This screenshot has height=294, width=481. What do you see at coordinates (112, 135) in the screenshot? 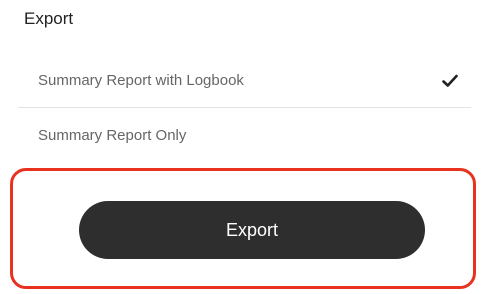
I see `option-label: Summary Report Only` at bounding box center [112, 135].